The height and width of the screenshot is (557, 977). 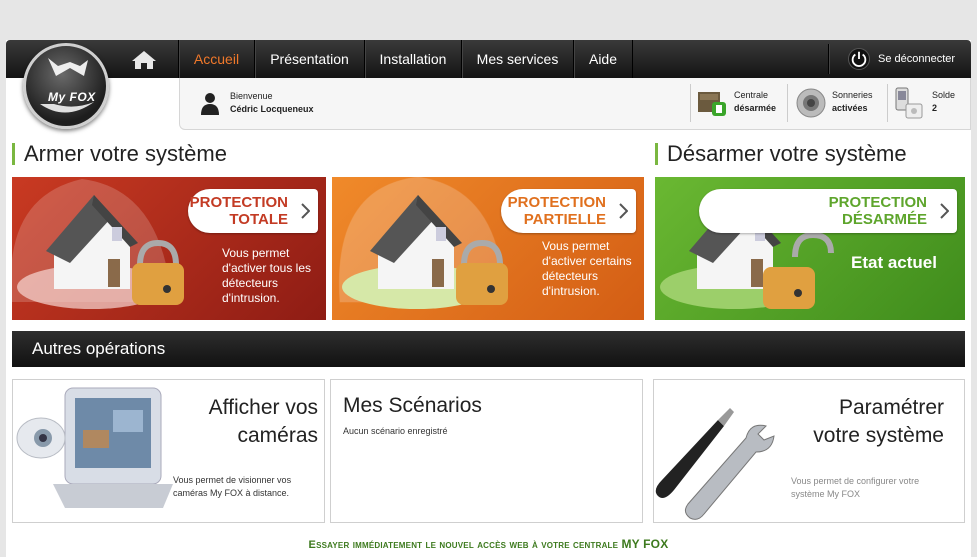 I want to click on phone-icon, so click(x=909, y=103).